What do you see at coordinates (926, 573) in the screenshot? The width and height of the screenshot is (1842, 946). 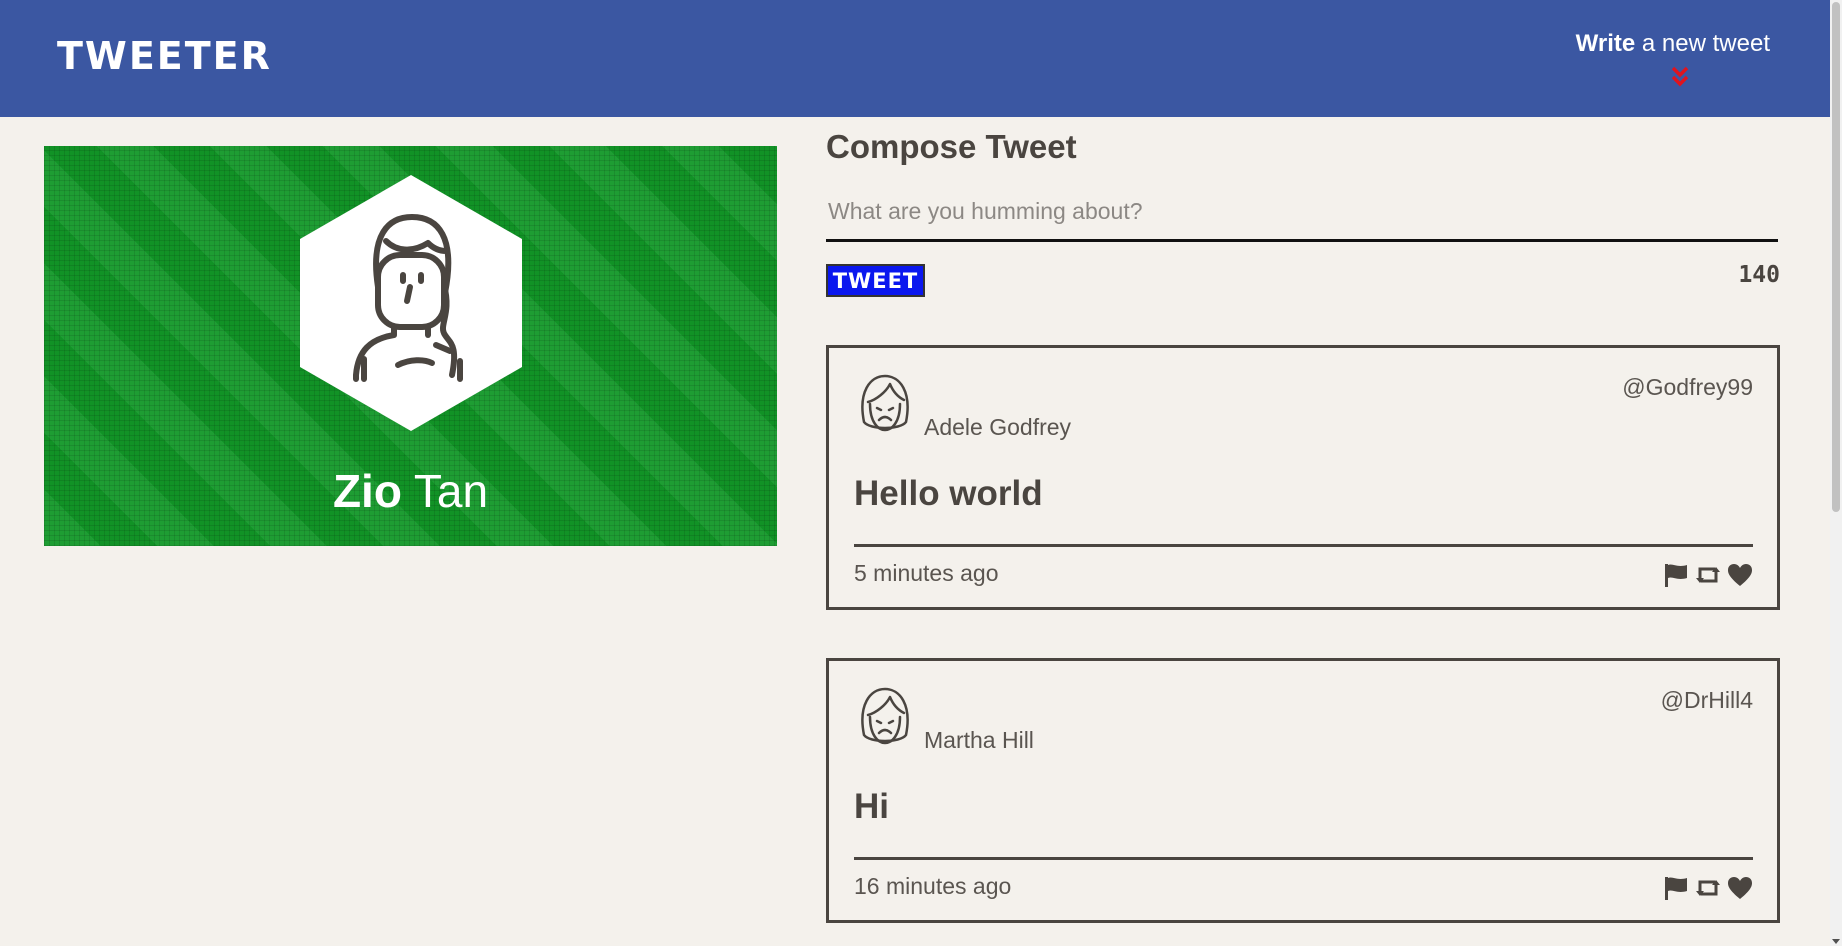 I see `tweet-timestamp: 5 minutes ago` at bounding box center [926, 573].